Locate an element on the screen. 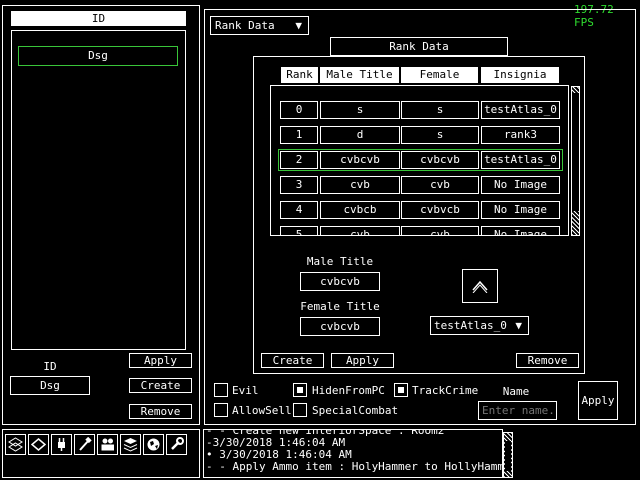 This screenshot has width=640, height=480. table-scrollbar is located at coordinates (575, 161).